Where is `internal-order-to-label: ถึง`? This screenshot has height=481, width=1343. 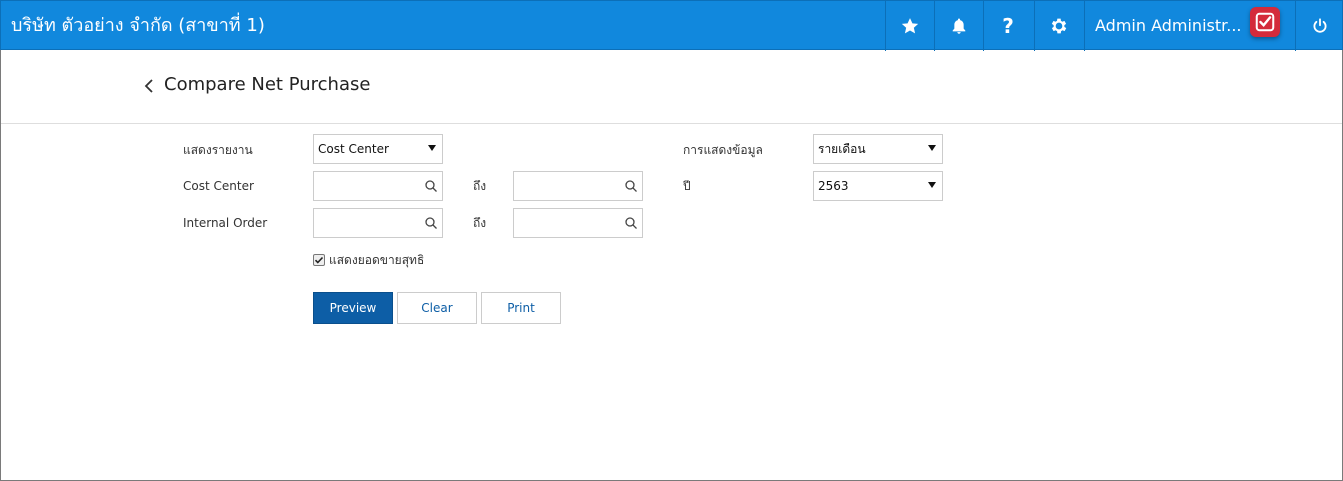 internal-order-to-label: ถึง is located at coordinates (480, 223).